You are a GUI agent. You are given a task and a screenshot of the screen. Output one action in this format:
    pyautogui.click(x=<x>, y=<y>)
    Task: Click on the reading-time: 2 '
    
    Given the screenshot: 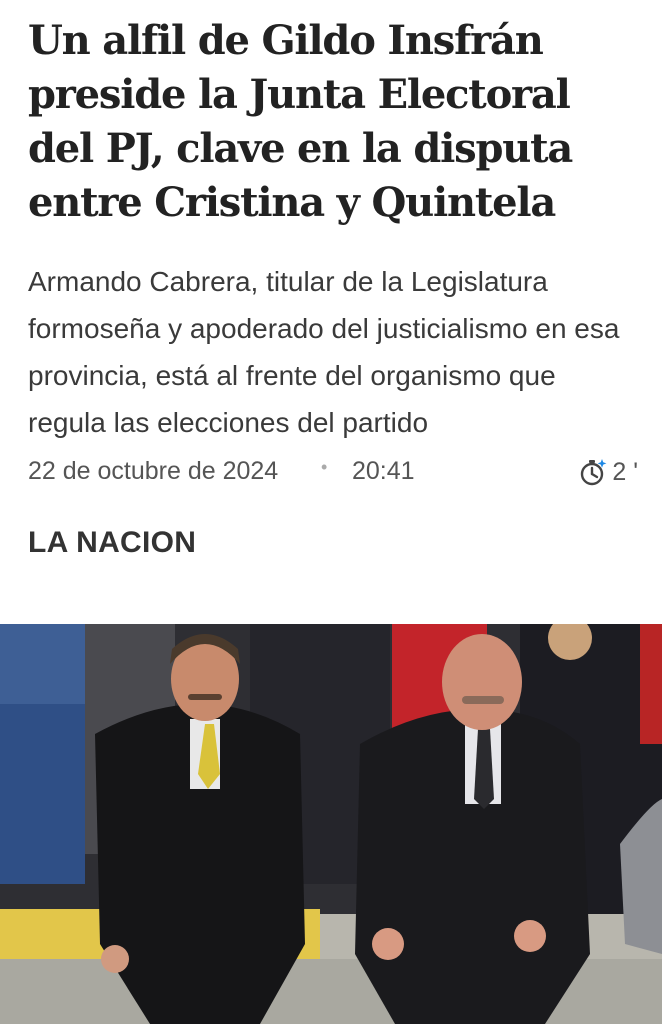 What is the action you would take?
    pyautogui.click(x=608, y=472)
    